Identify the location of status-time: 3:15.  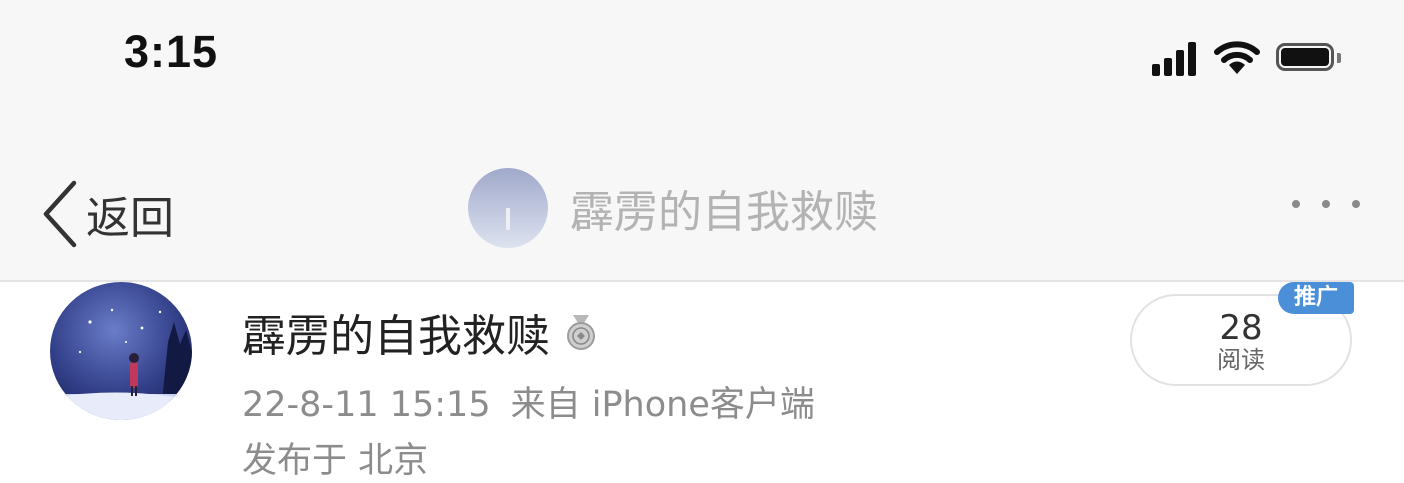
(171, 51).